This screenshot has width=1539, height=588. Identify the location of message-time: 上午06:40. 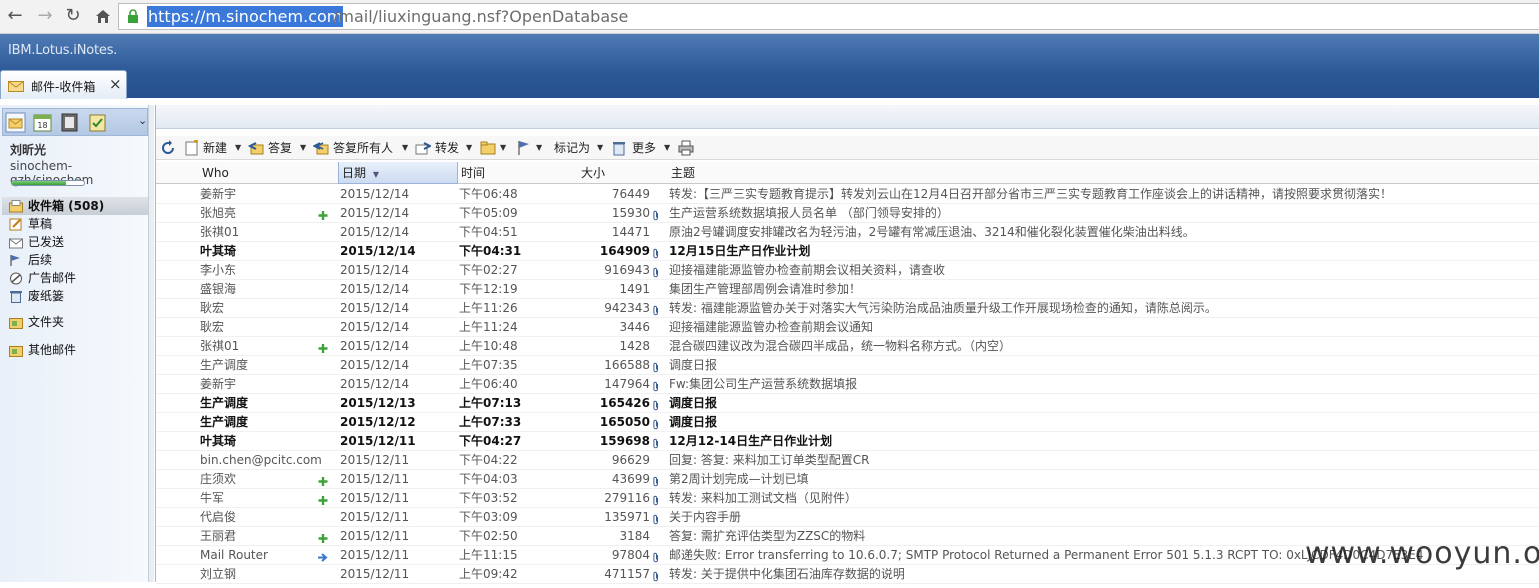
(488, 384).